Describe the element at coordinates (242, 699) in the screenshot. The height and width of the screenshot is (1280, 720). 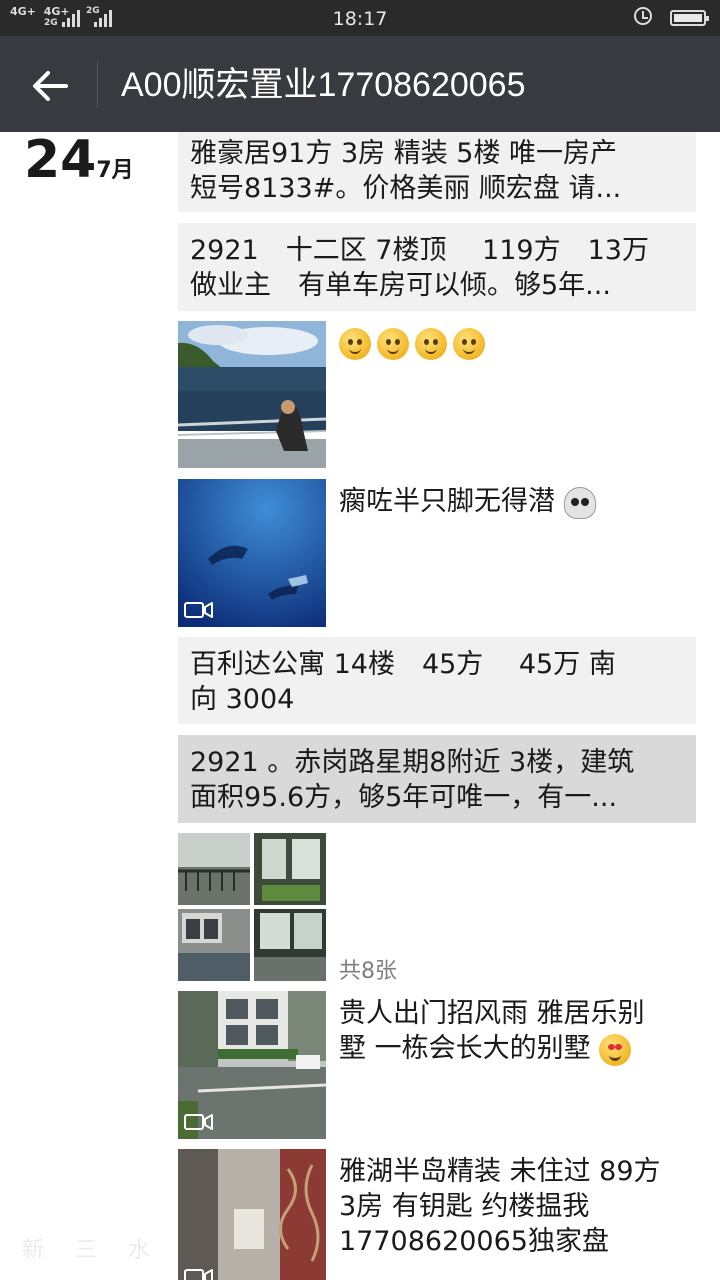
I see `post-text-line: 向 3004` at that location.